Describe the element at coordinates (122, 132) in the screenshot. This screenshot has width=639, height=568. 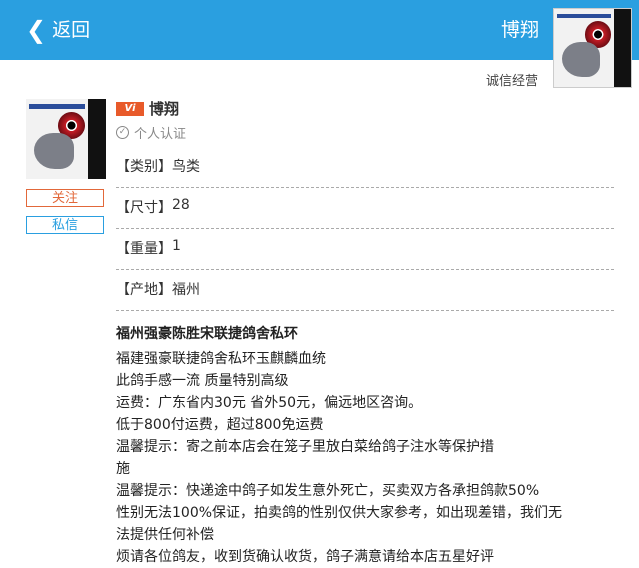
I see `check-circle-icon: ✓` at that location.